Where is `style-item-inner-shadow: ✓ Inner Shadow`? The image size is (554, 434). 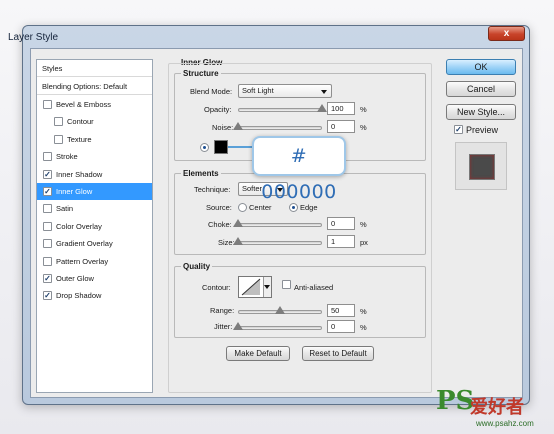
style-item-inner-shadow: ✓ Inner Shadow is located at coordinates (94, 174).